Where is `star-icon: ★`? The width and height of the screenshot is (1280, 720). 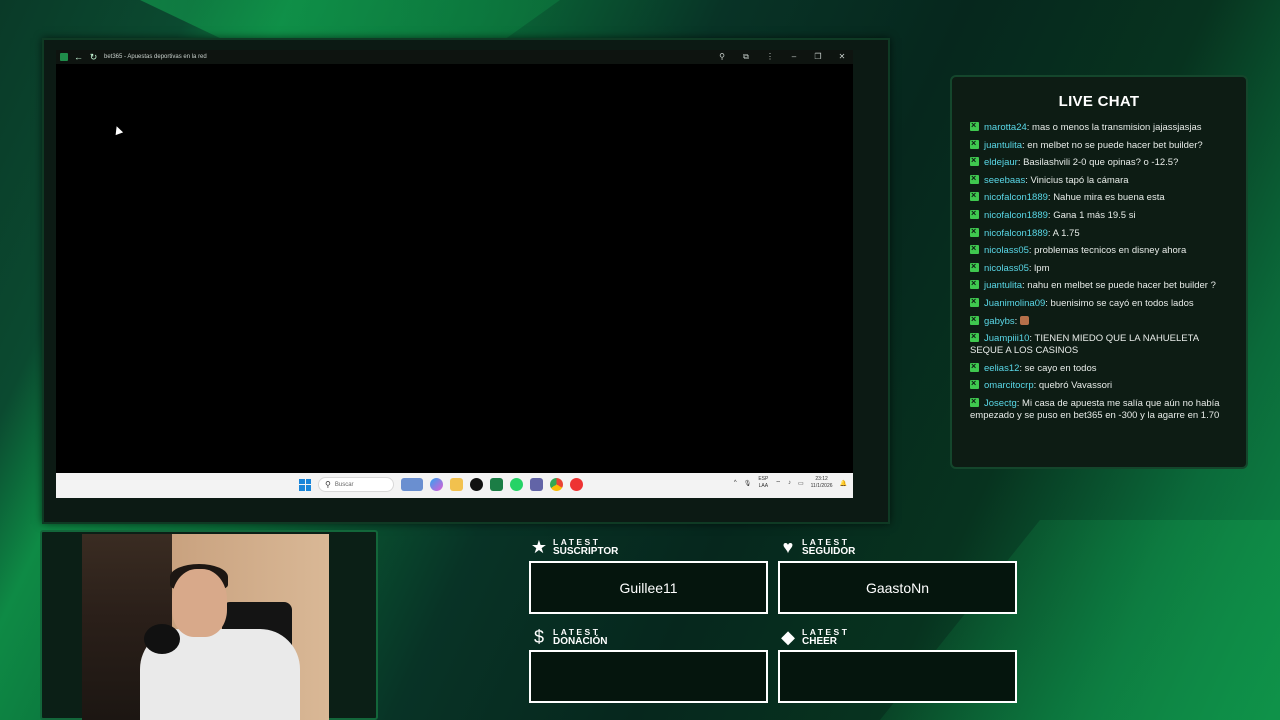
star-icon: ★ is located at coordinates (539, 547).